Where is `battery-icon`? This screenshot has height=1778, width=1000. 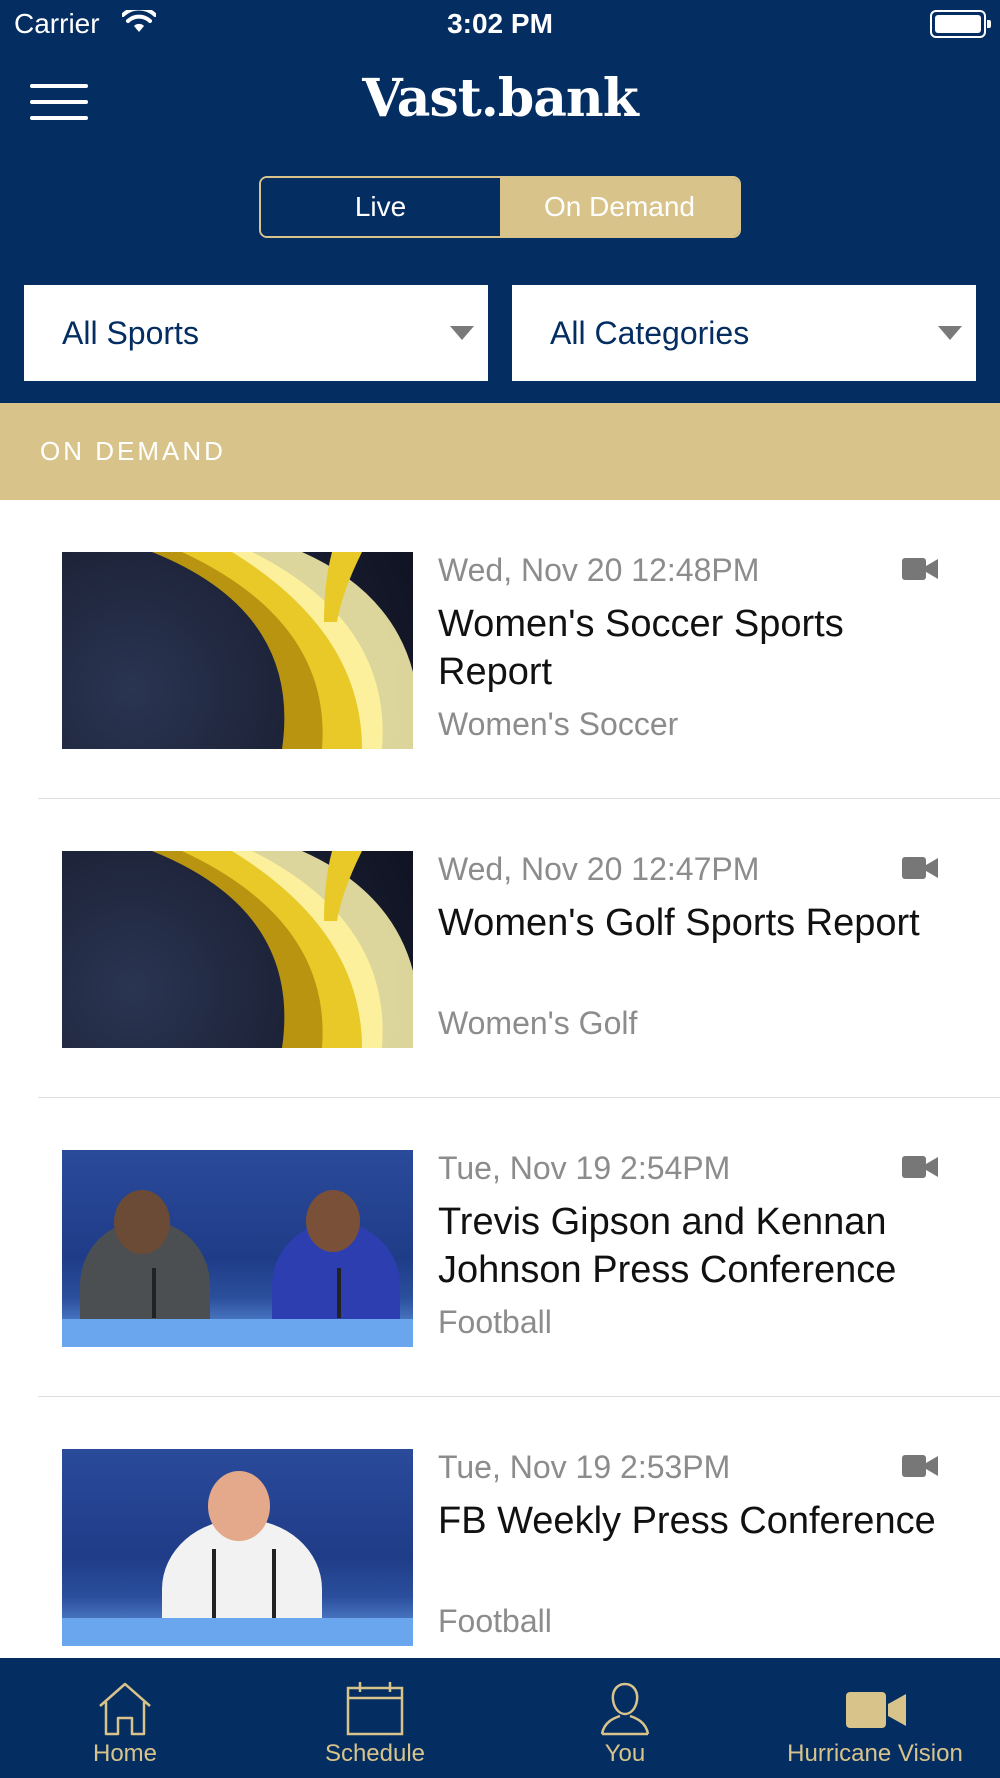 battery-icon is located at coordinates (960, 24).